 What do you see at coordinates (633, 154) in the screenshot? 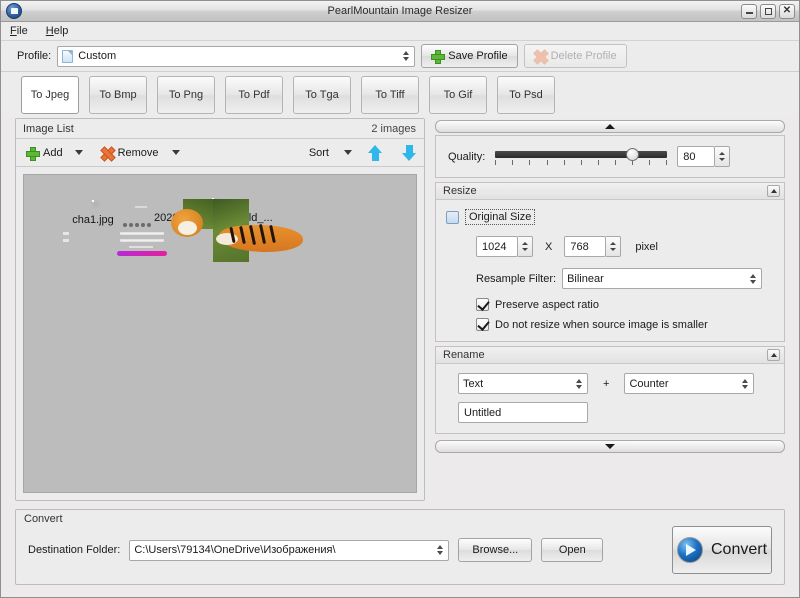
I see `quality-slider-handle` at bounding box center [633, 154].